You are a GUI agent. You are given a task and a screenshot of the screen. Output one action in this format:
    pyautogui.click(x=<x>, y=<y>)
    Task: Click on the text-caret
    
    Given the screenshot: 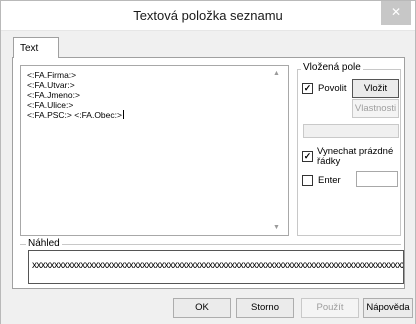 What is the action you would take?
    pyautogui.click(x=123, y=114)
    